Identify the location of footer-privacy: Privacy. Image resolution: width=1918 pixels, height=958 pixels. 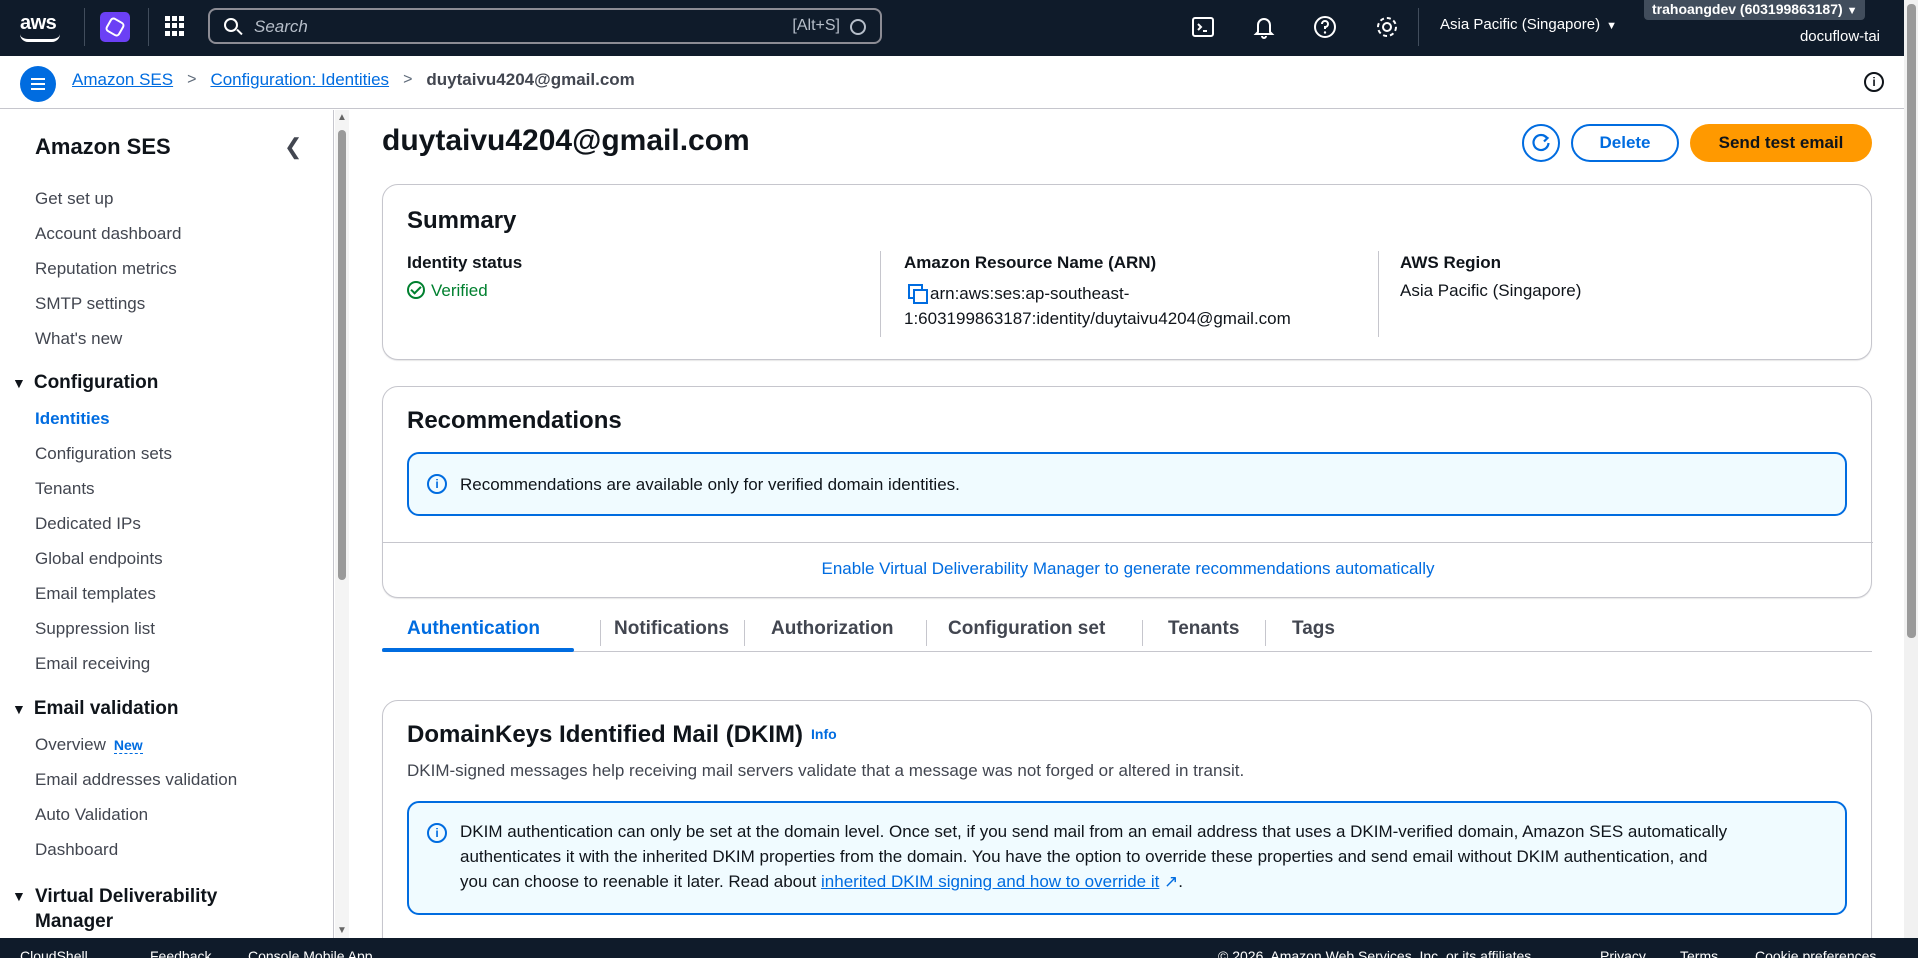
(1623, 953).